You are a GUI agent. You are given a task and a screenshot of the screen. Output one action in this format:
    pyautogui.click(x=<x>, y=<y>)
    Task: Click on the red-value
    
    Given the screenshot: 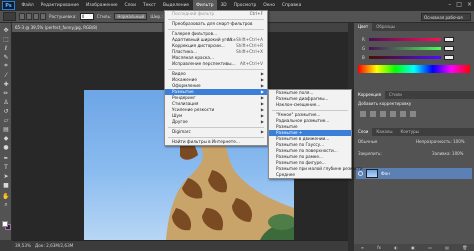 What is the action you would take?
    pyautogui.click(x=449, y=39)
    